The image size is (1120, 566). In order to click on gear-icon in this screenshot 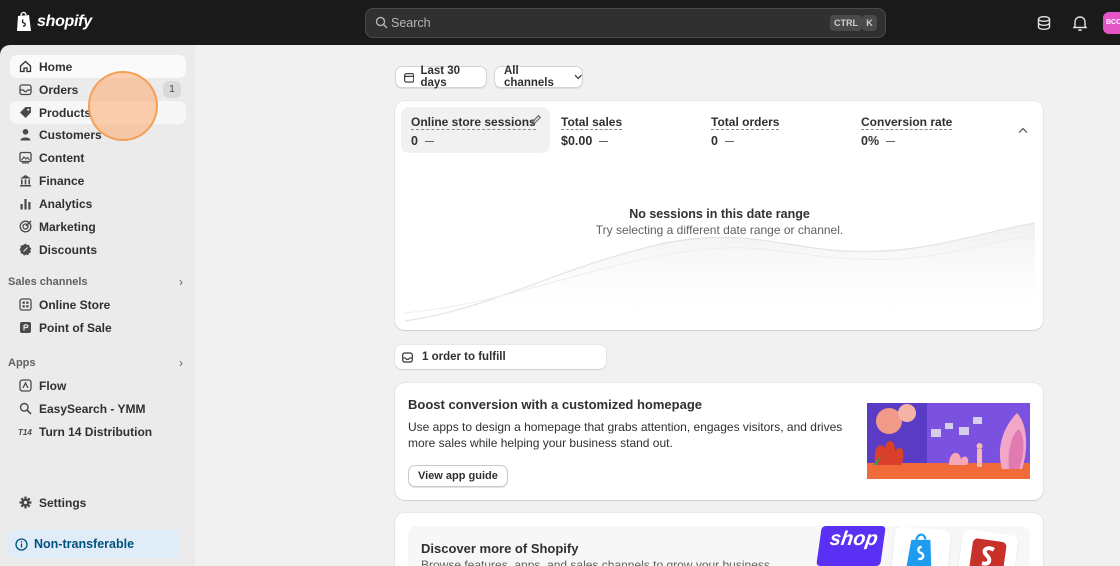, I will do `click(25, 503)`.